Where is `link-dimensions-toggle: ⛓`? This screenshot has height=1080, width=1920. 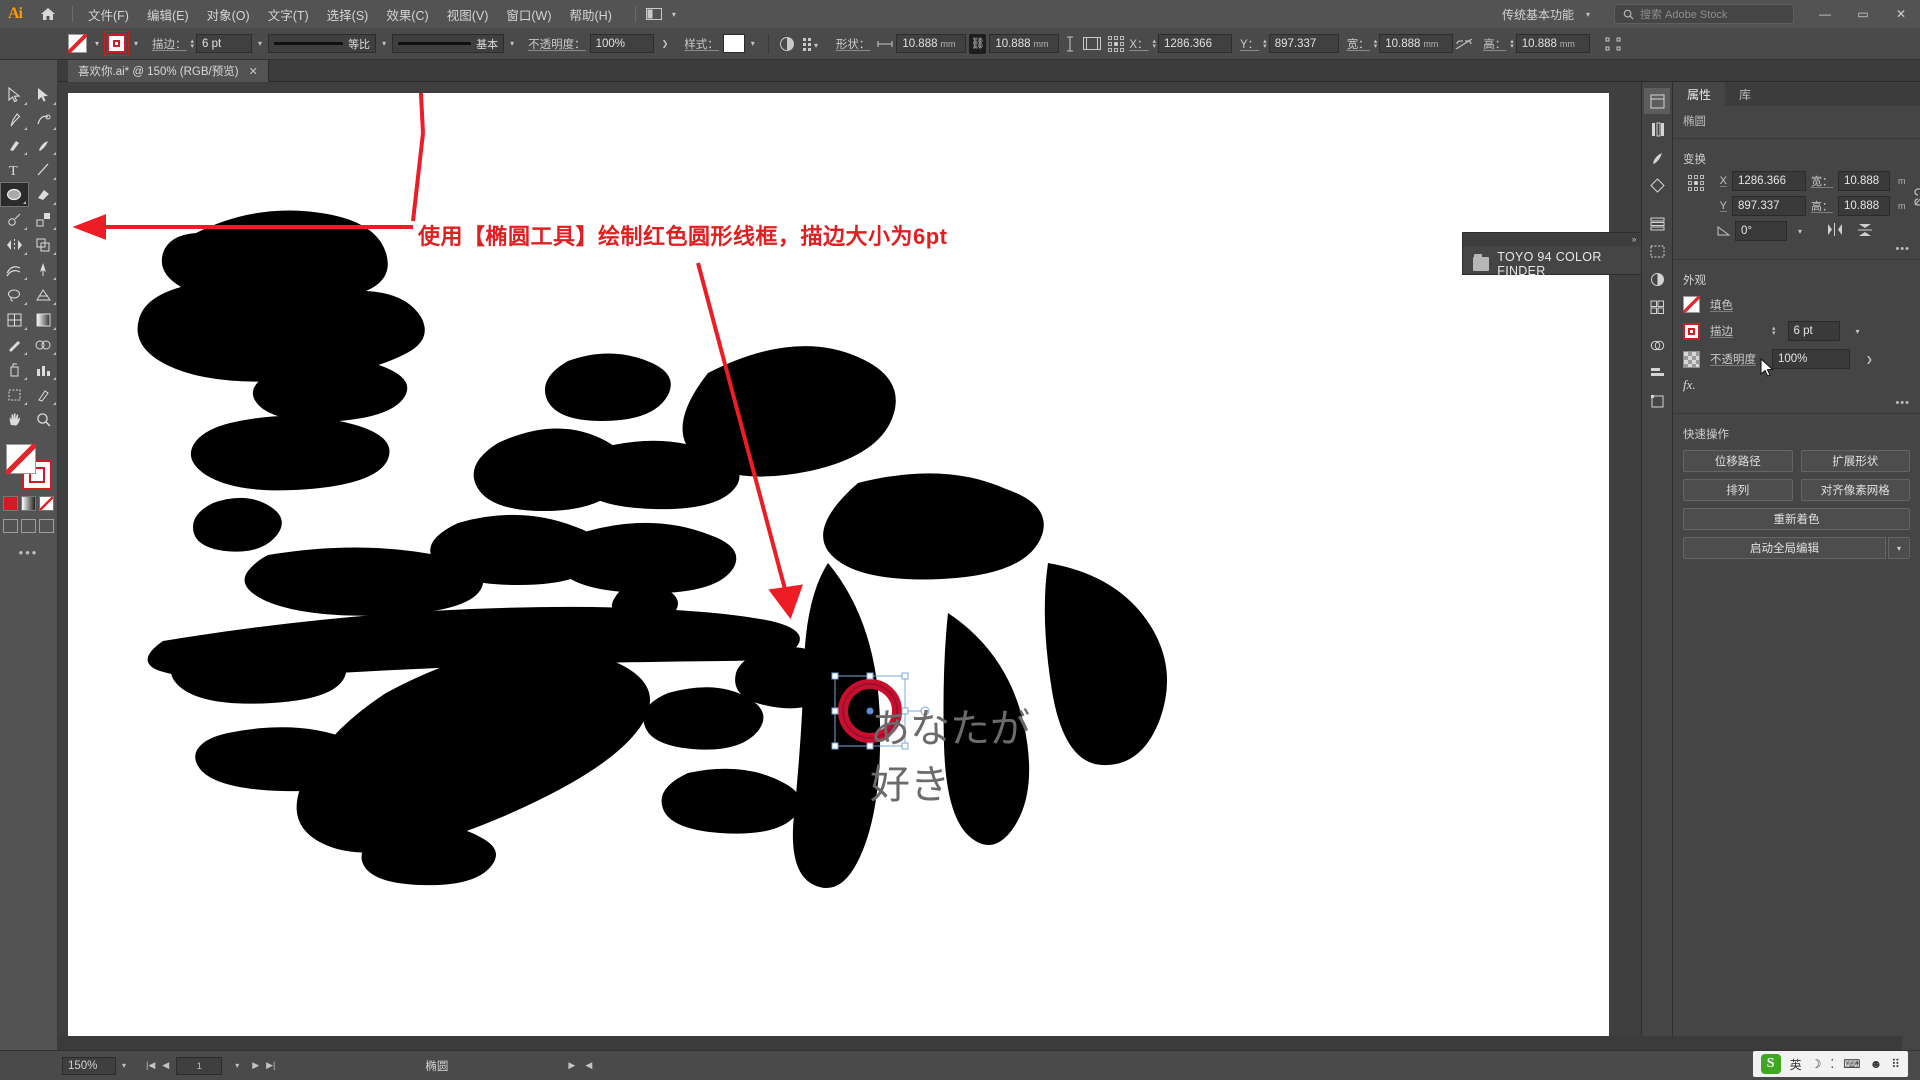
link-dimensions-toggle: ⛓ is located at coordinates (978, 43).